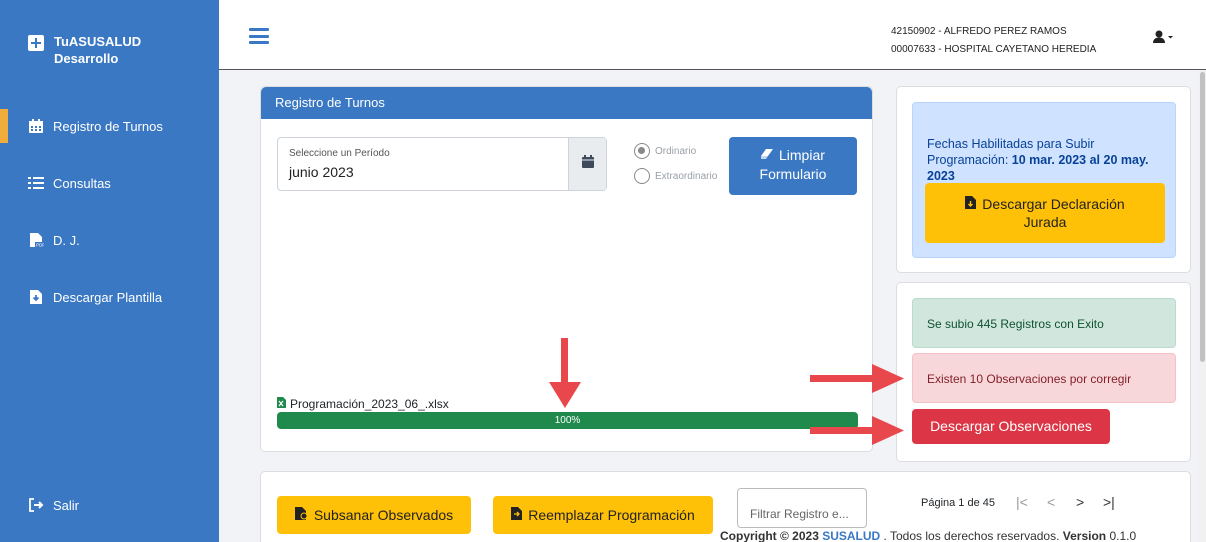 The image size is (1206, 542). Describe the element at coordinates (801, 155) in the screenshot. I see `clear-form-label-1: Limpiar` at that location.